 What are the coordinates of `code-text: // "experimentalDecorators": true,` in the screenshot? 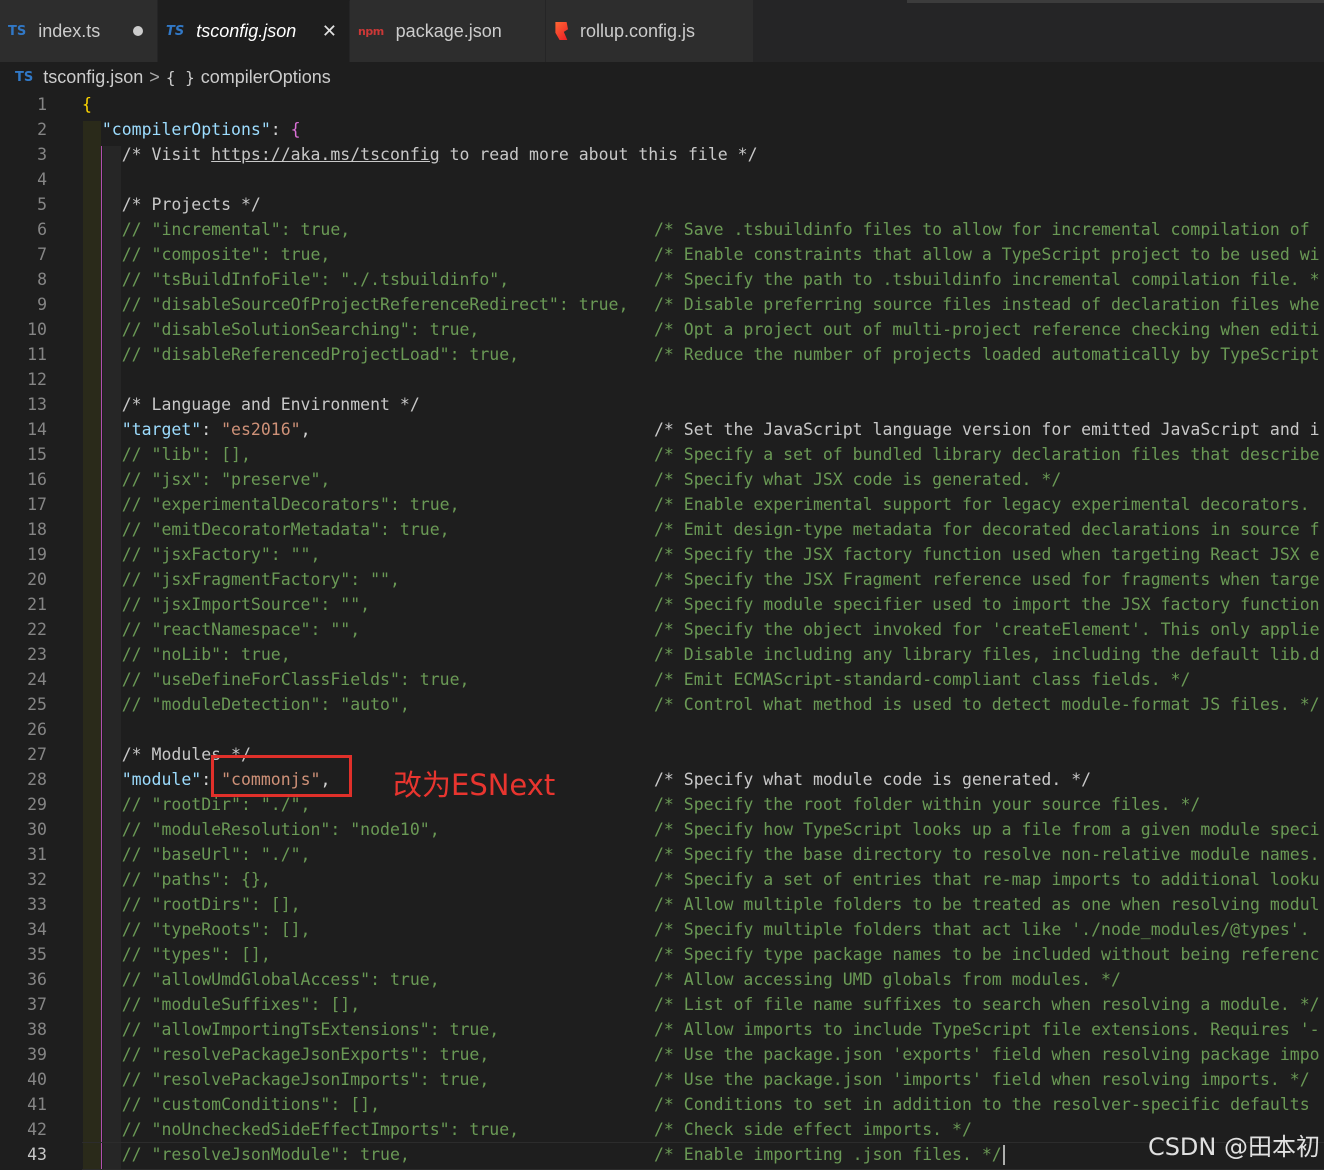 It's located at (271, 504).